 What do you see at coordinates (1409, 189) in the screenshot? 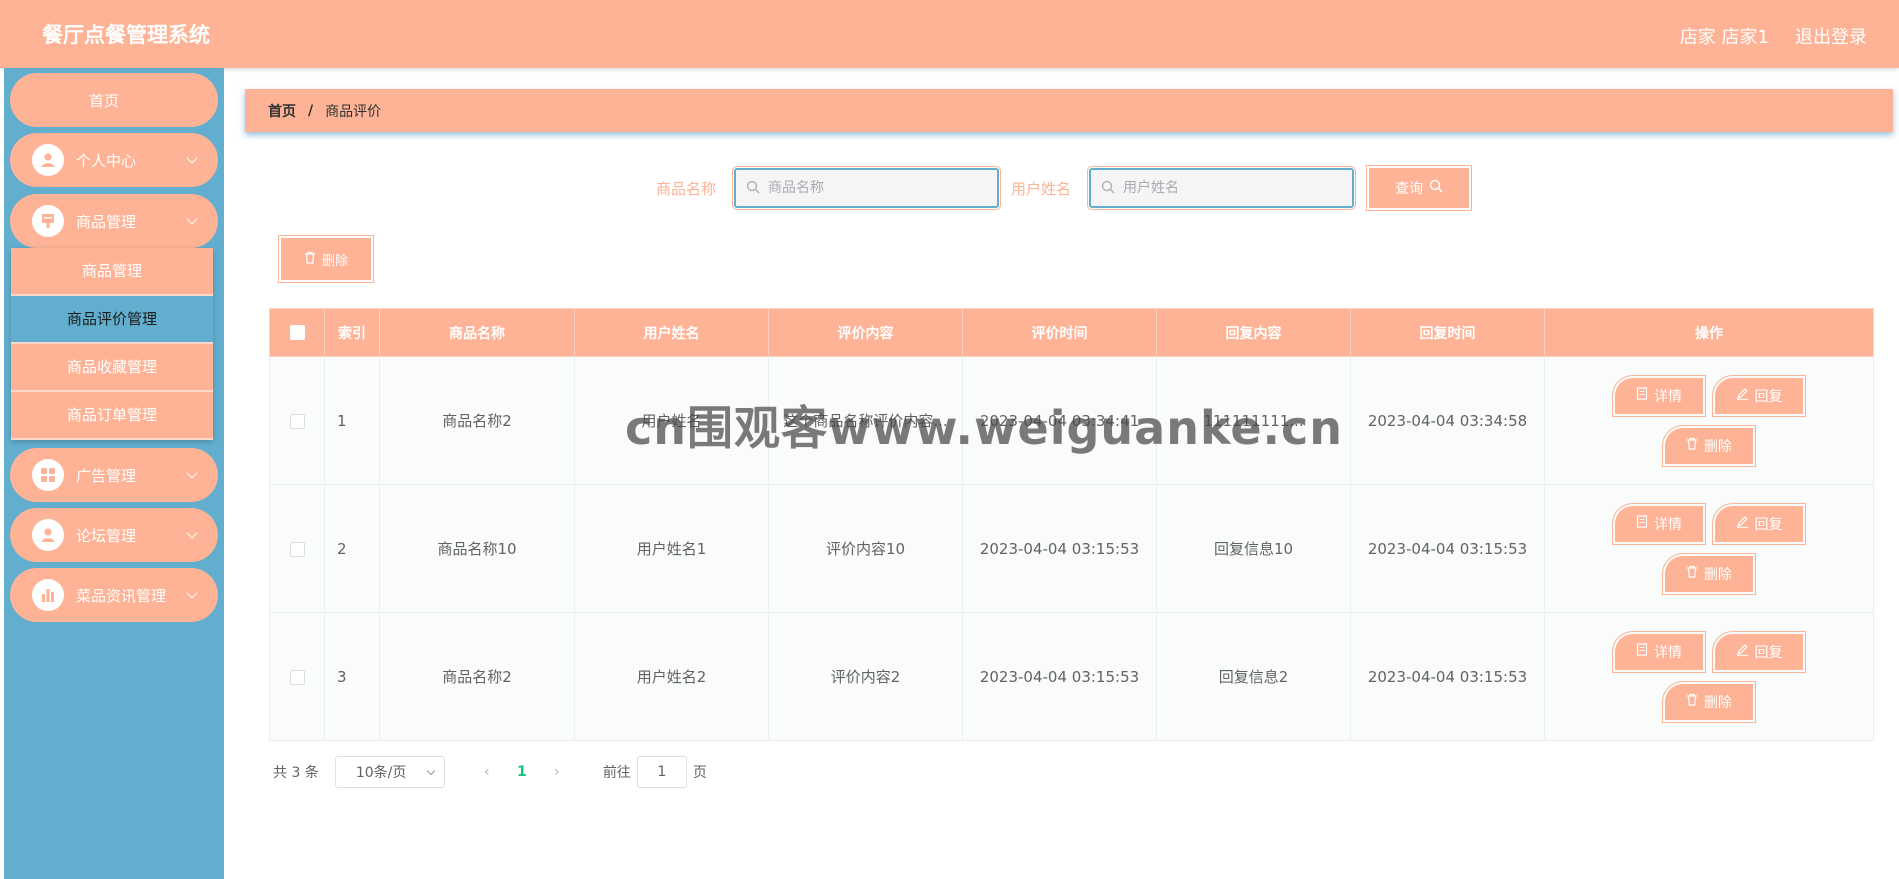
I see `query-button-label: 查询` at bounding box center [1409, 189].